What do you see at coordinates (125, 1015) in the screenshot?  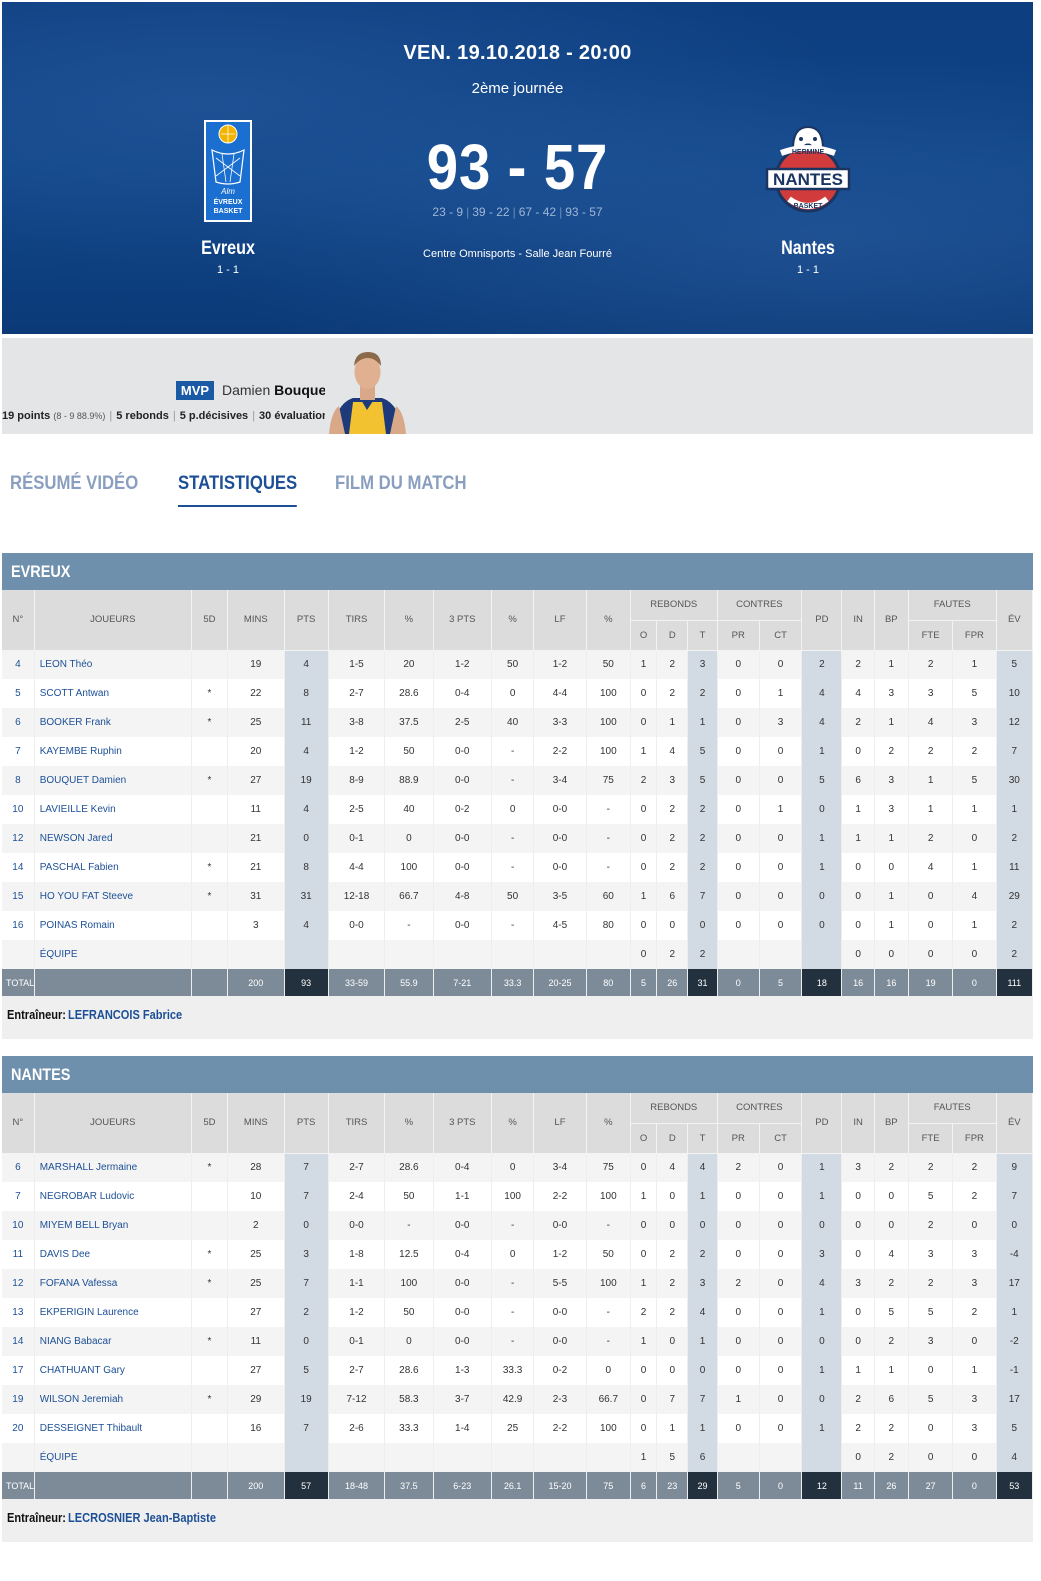 I see `coach-name: LEFRANCOIS Fabrice` at bounding box center [125, 1015].